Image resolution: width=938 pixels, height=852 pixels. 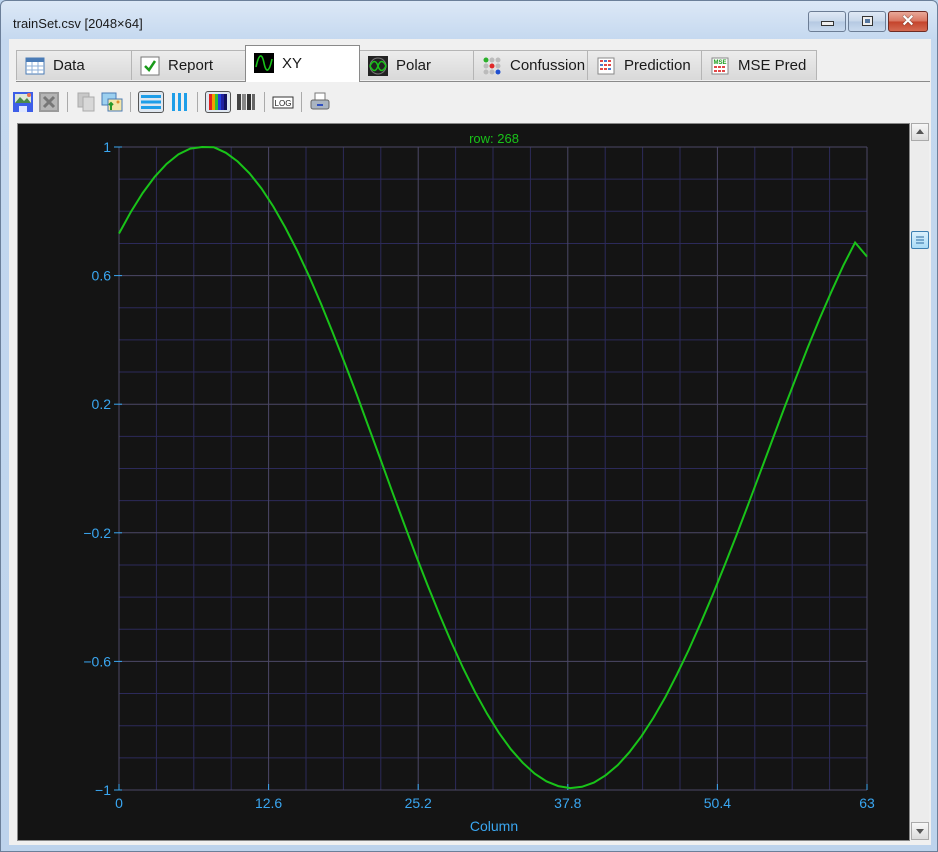 I want to click on grayscale-mode-button, so click(x=246, y=102).